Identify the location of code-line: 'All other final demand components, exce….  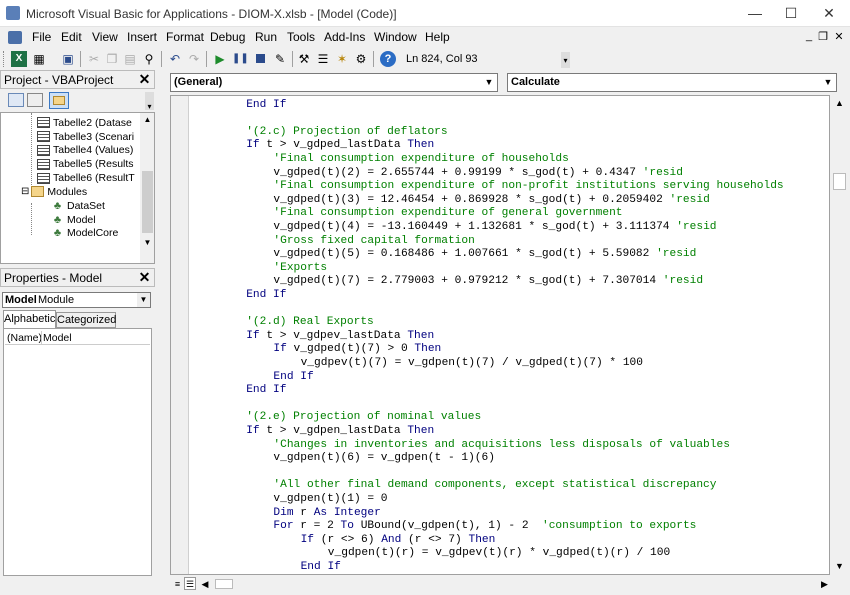
(494, 486).